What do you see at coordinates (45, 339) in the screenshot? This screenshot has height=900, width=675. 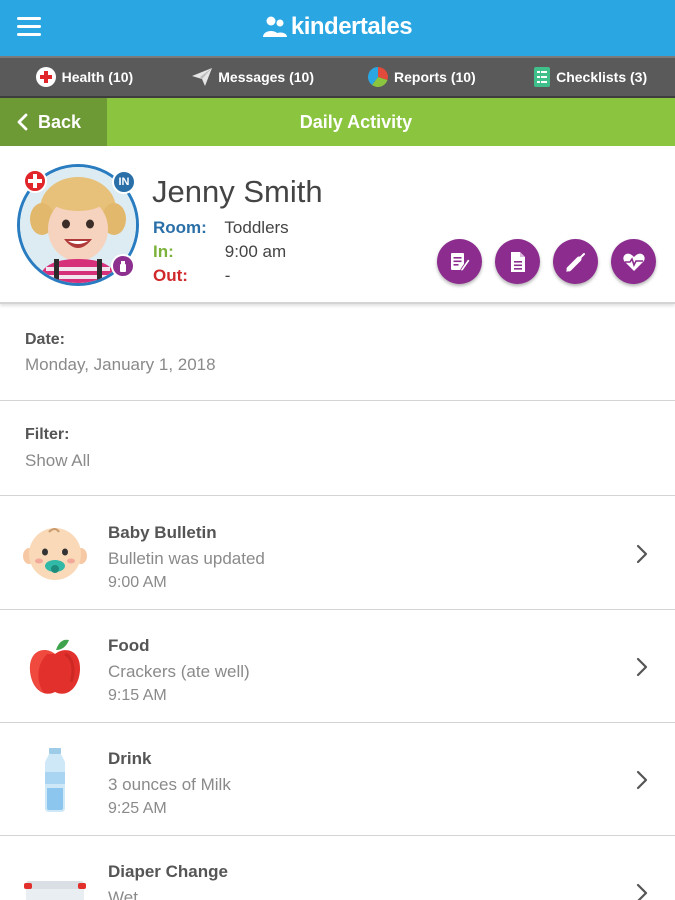 I see `date-label: Date:` at bounding box center [45, 339].